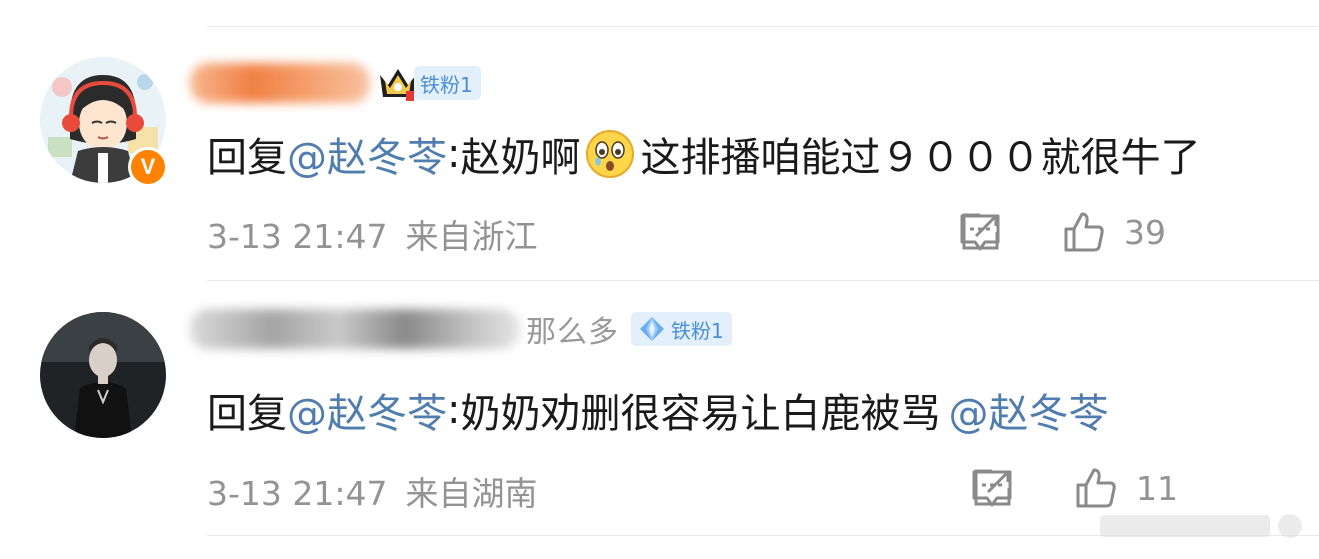 Image resolution: width=1319 pixels, height=559 pixels. What do you see at coordinates (697, 330) in the screenshot?
I see `fan-level-label: 铁粉1` at bounding box center [697, 330].